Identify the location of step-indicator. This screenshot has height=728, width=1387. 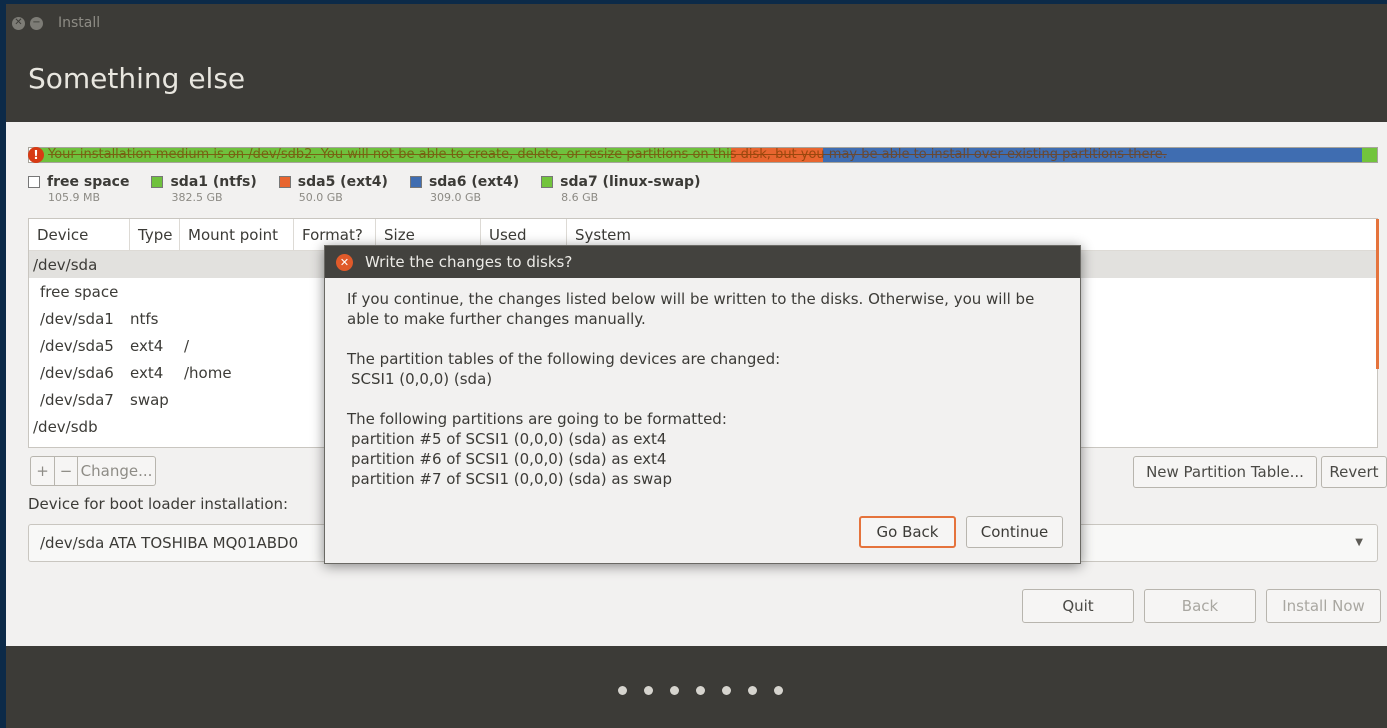
(700, 690).